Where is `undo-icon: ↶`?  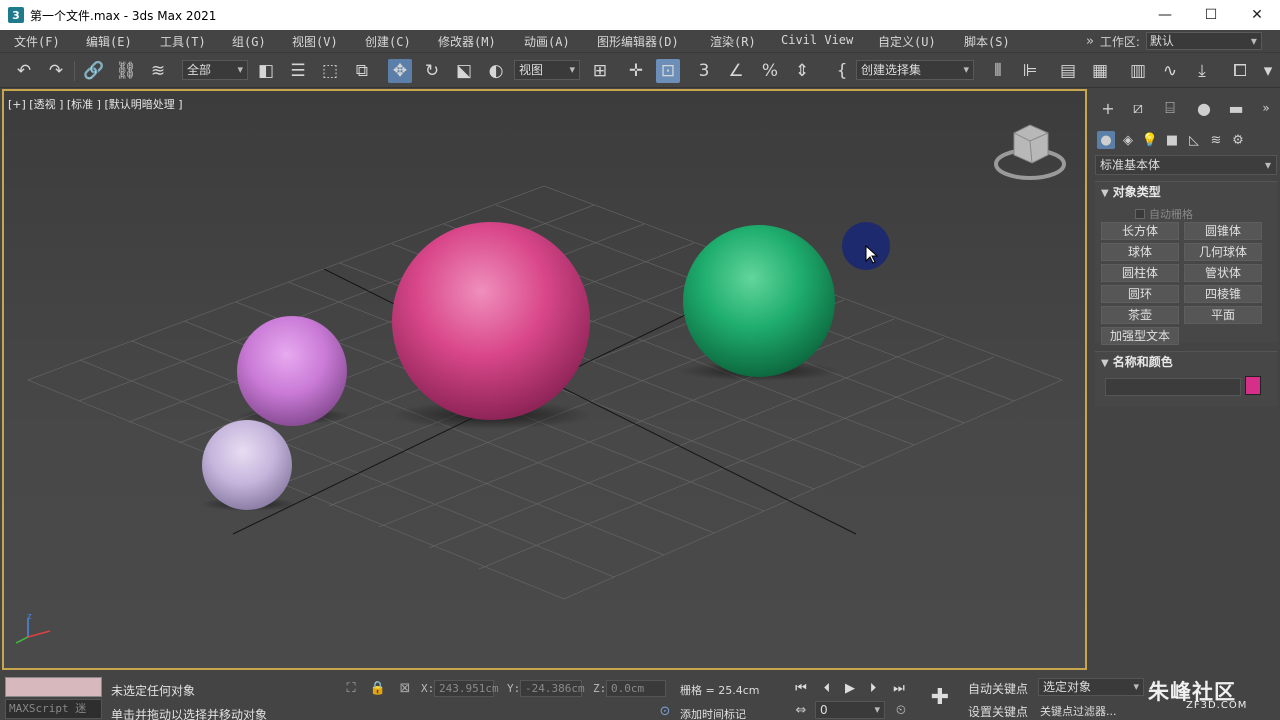
undo-icon: ↶ is located at coordinates (24, 71).